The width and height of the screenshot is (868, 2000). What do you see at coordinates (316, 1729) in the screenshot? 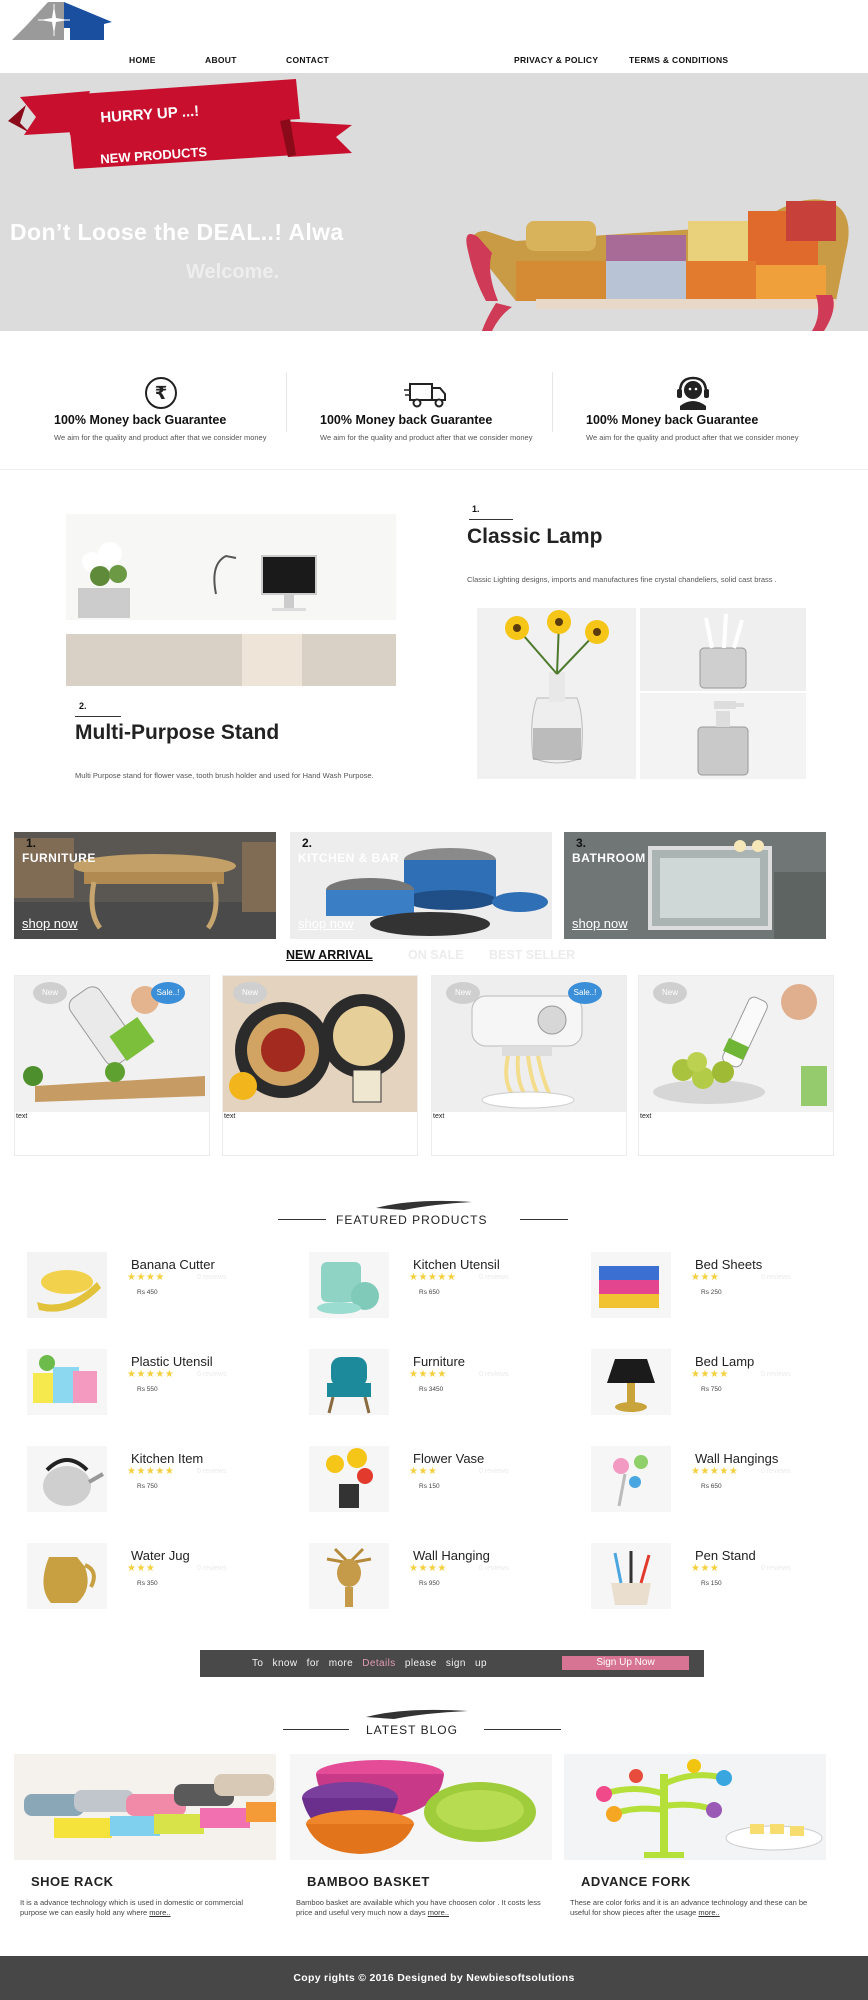
I see `section-title-line` at bounding box center [316, 1729].